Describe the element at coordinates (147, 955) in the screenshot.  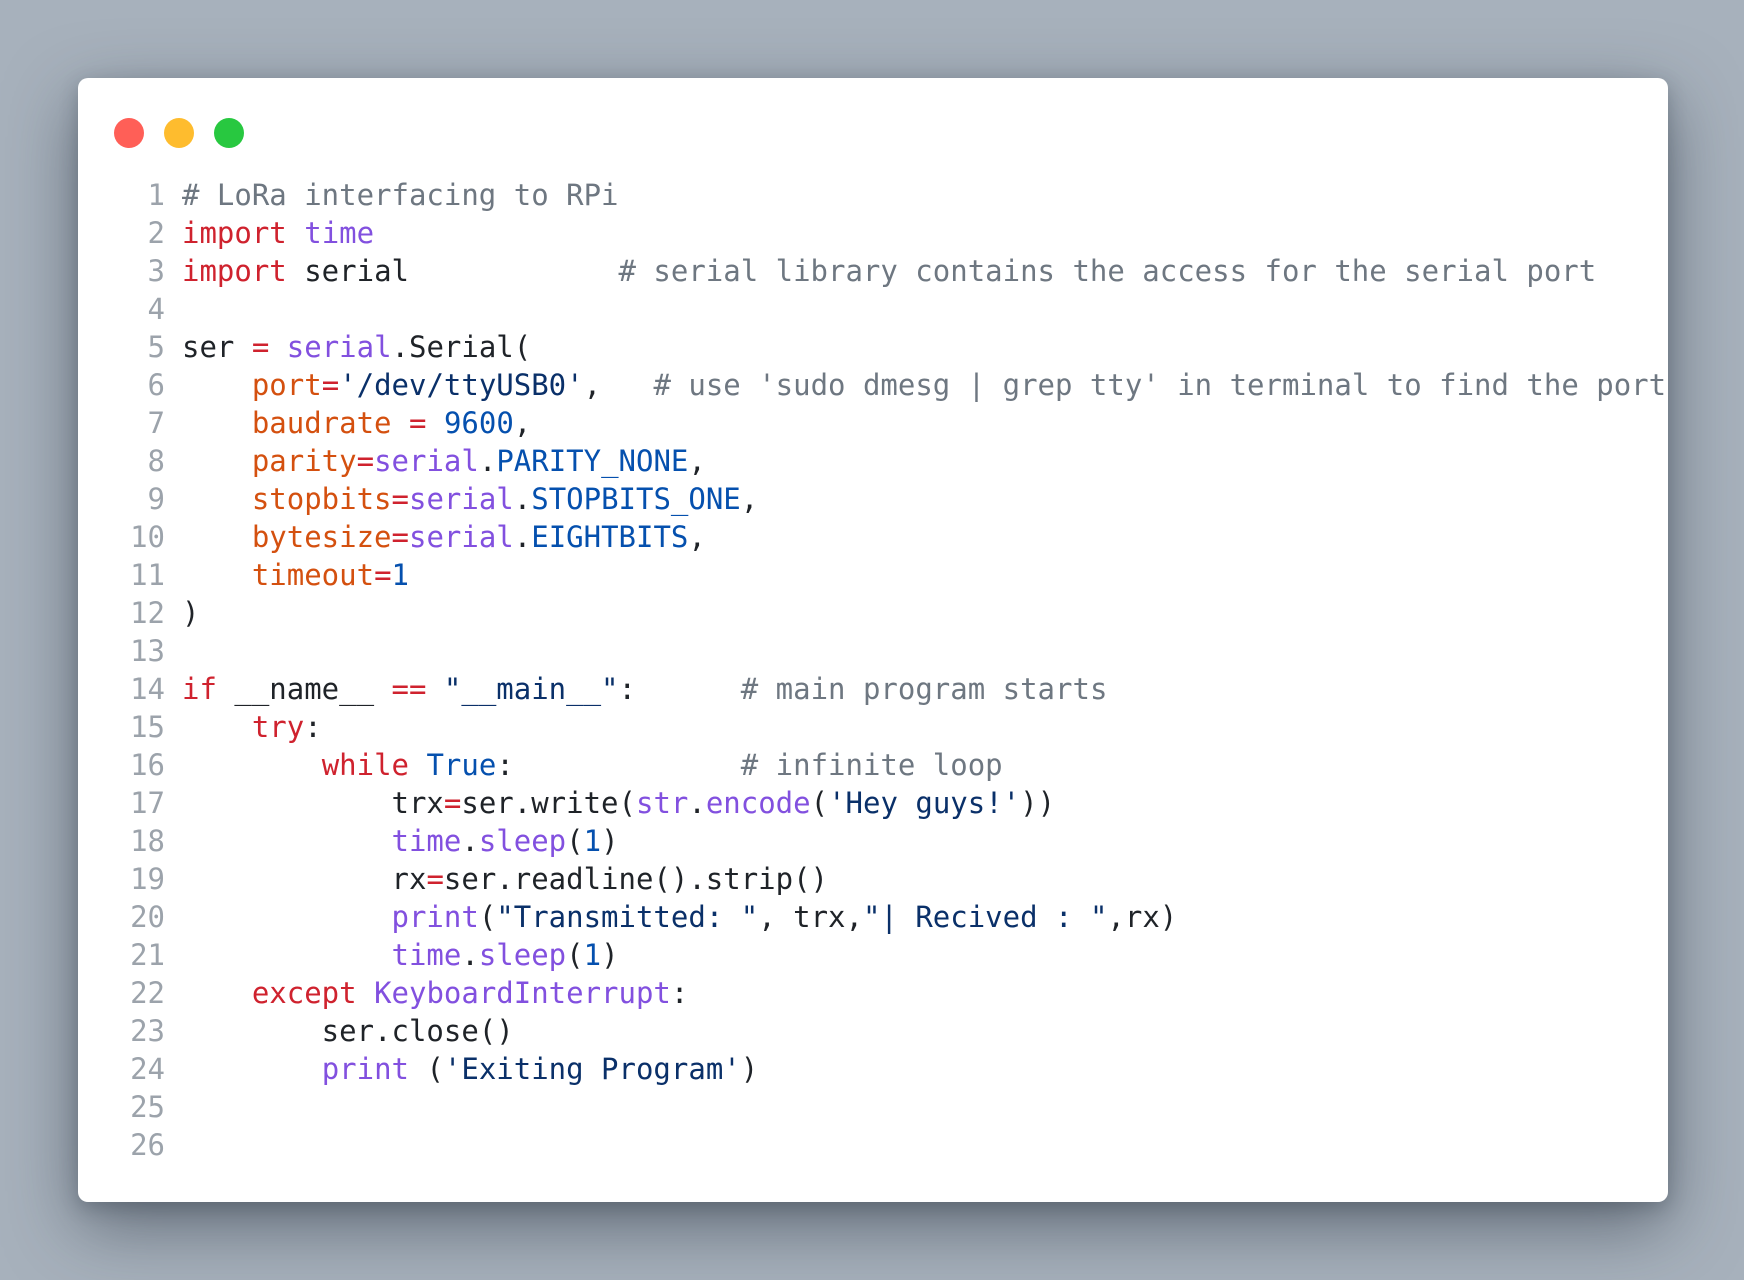
I see `line-number: 21` at that location.